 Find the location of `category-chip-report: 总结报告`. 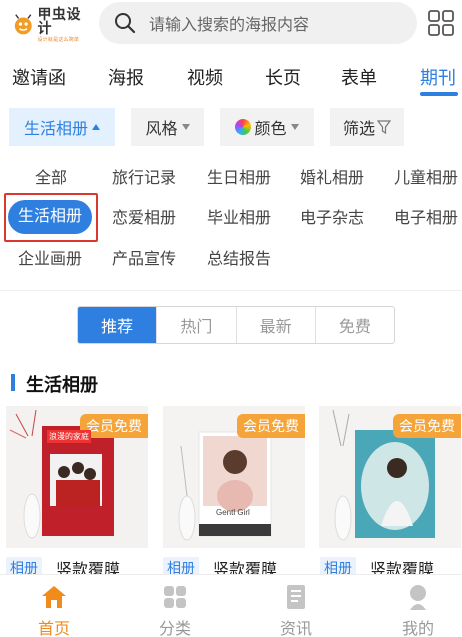

category-chip-report: 总结报告 is located at coordinates (239, 260).